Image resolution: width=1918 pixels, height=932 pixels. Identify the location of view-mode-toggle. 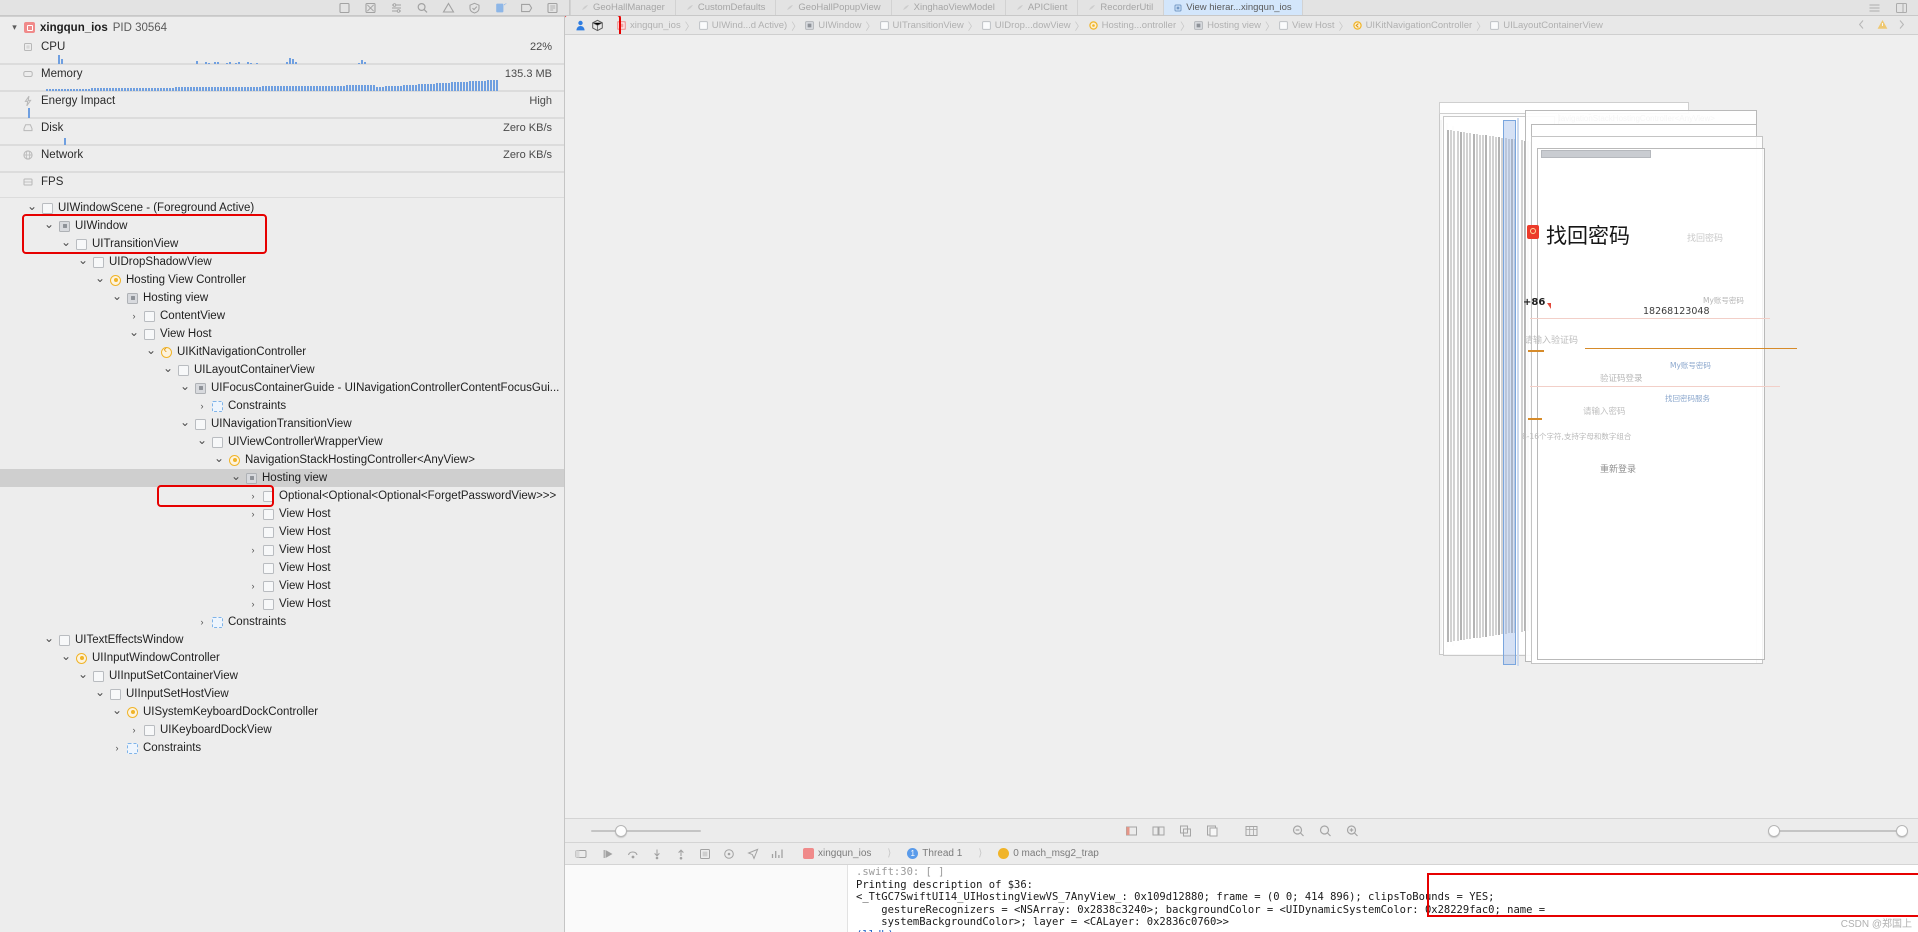
(593, 25).